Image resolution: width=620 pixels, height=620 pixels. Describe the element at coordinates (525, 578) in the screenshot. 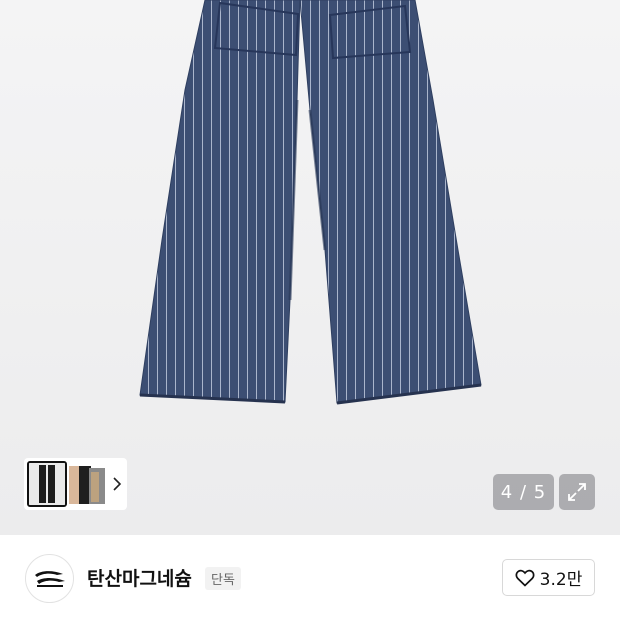

I see `heart-icon` at that location.